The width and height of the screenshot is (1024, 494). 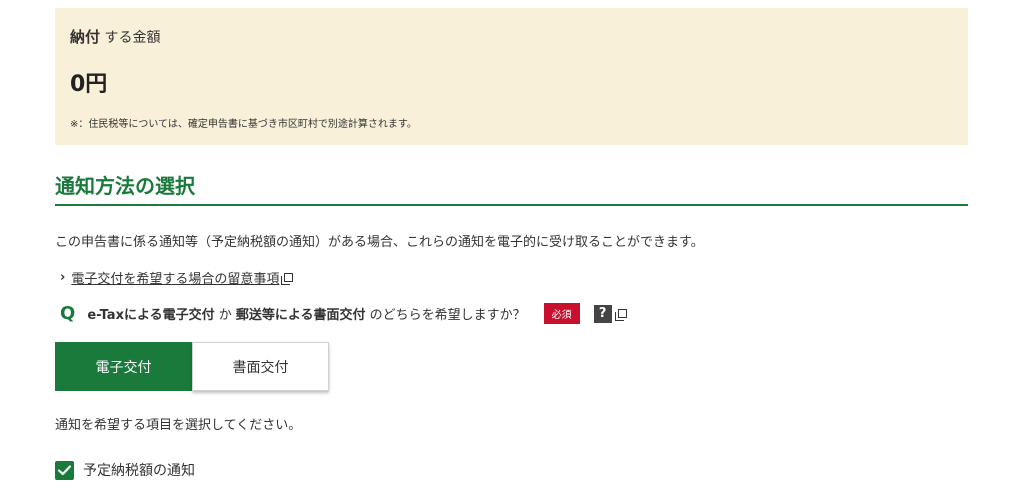 What do you see at coordinates (63, 277) in the screenshot?
I see `chevron-right-icon: ›` at bounding box center [63, 277].